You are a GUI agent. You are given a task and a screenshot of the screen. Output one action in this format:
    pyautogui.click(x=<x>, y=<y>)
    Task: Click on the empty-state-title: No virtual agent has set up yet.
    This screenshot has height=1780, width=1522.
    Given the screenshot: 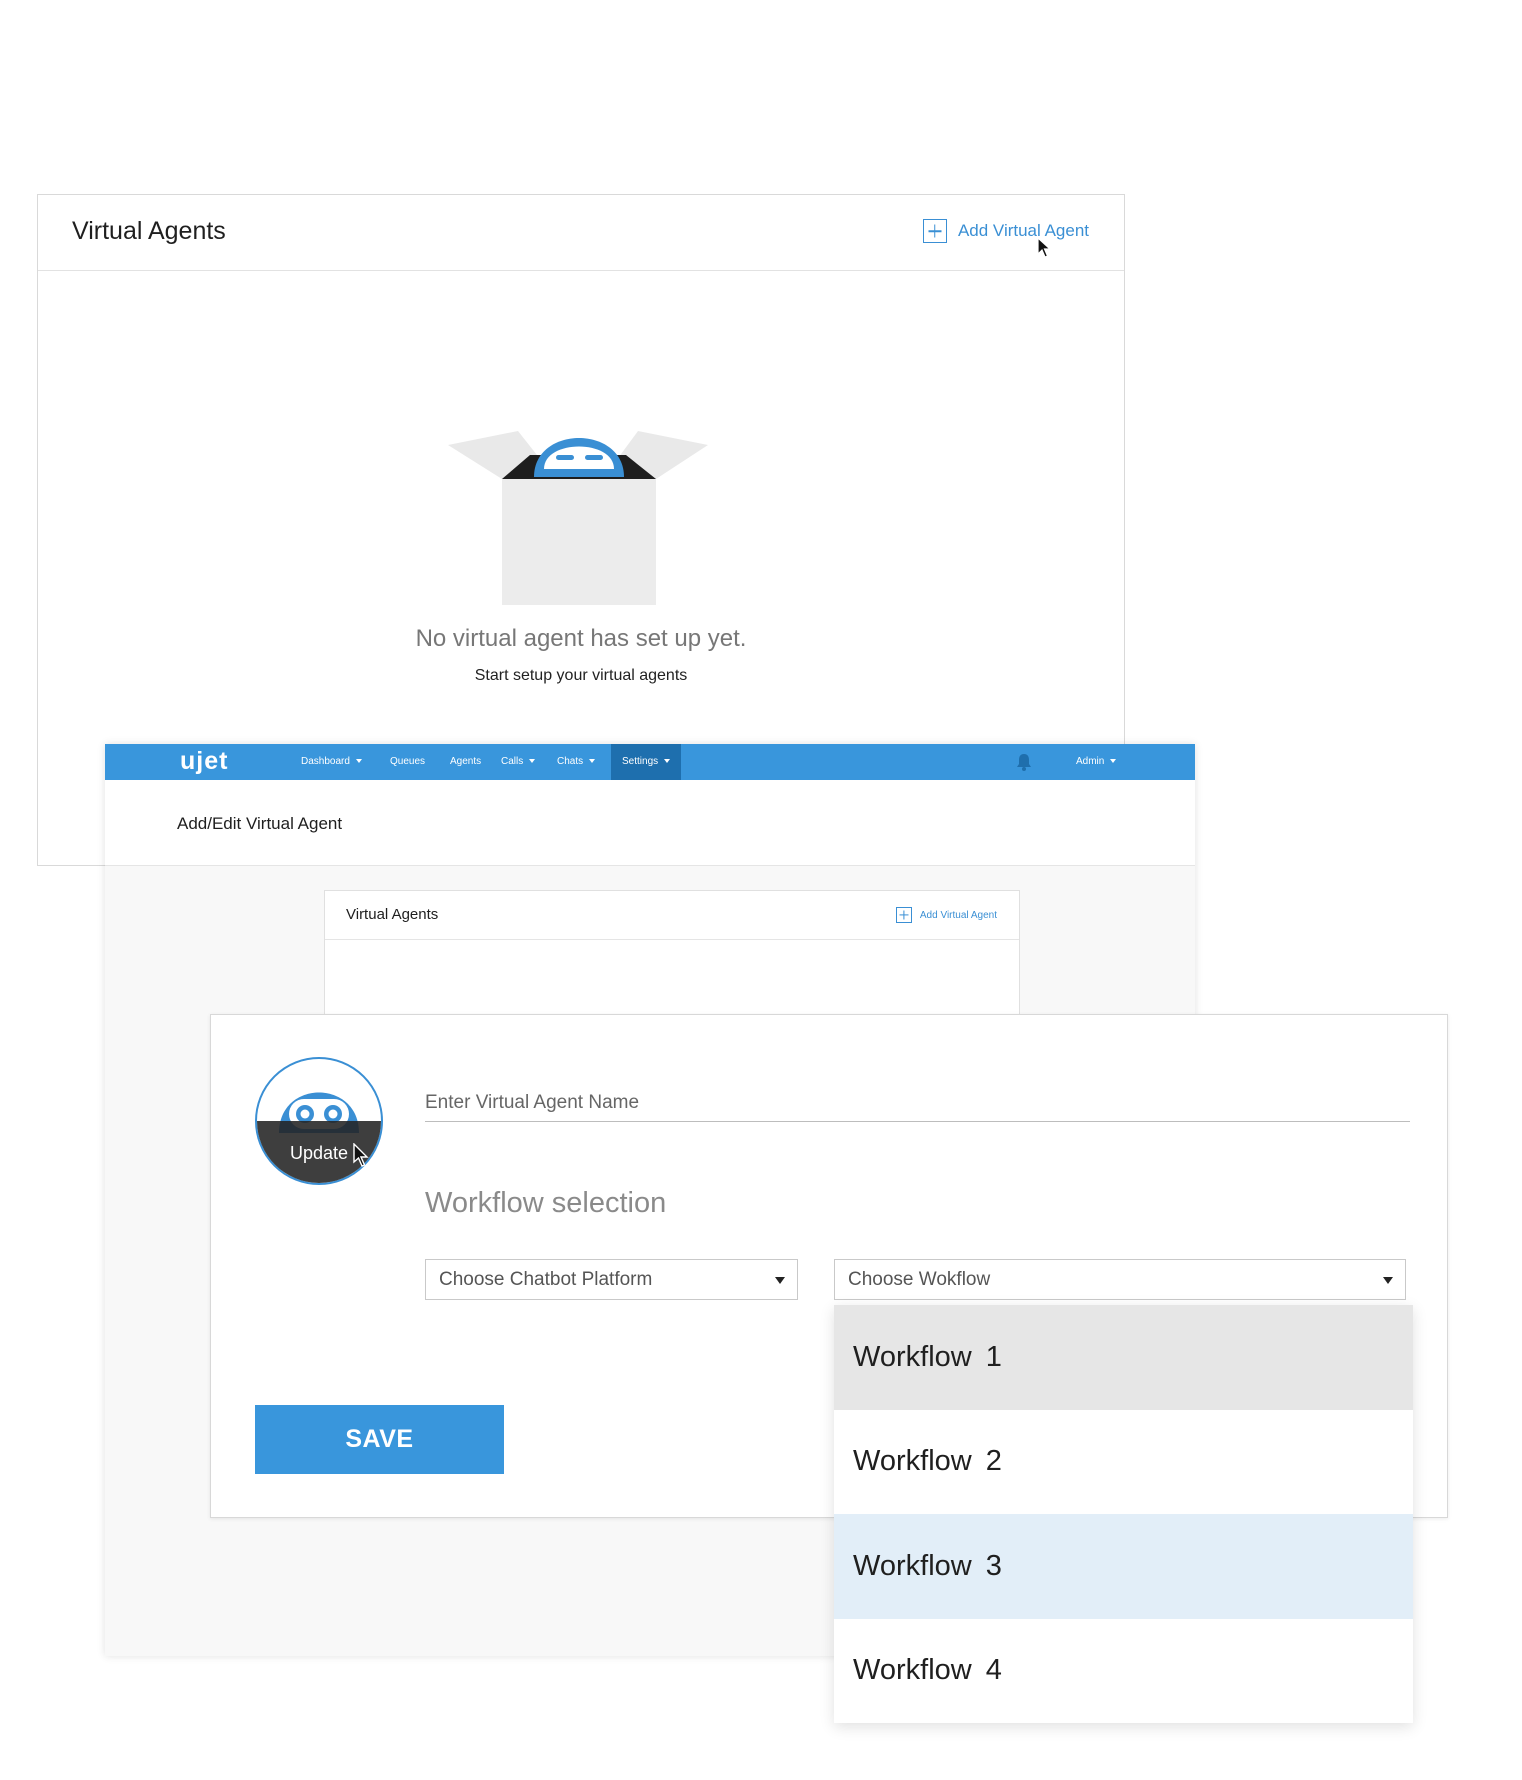 What is the action you would take?
    pyautogui.click(x=581, y=638)
    